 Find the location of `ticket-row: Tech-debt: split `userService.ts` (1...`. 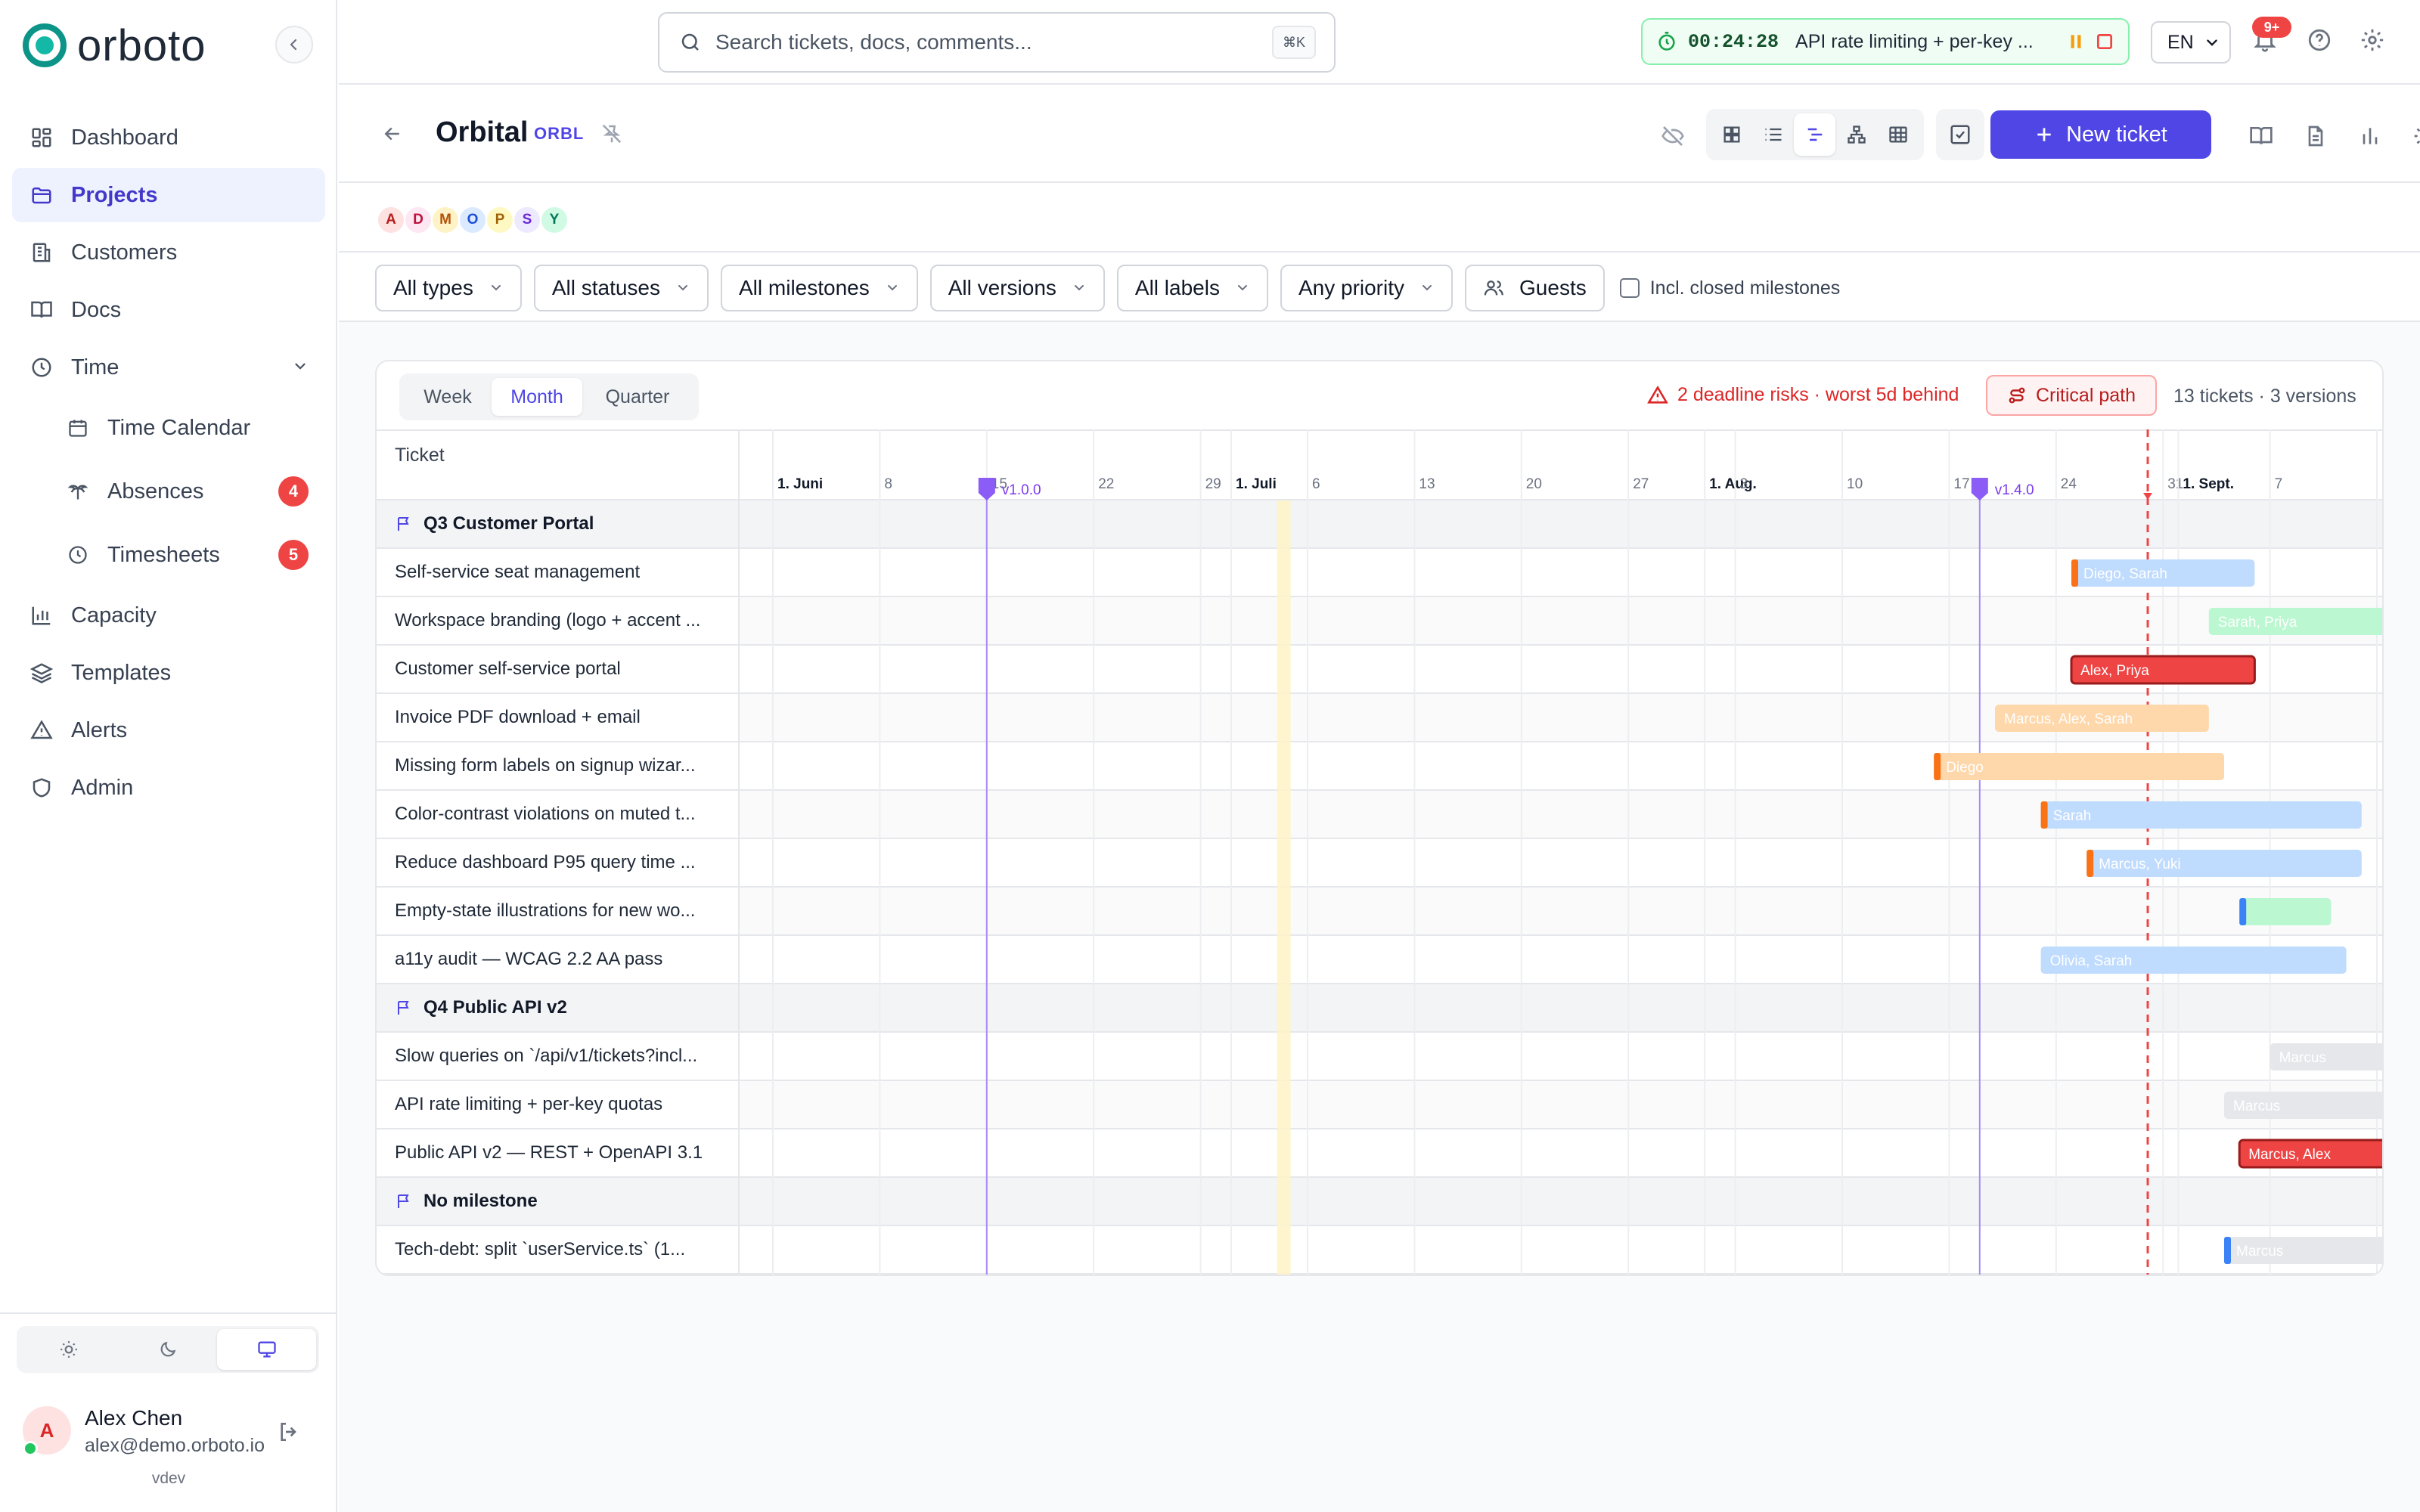

ticket-row: Tech-debt: split `userService.ts` (1... is located at coordinates (1379, 1250).